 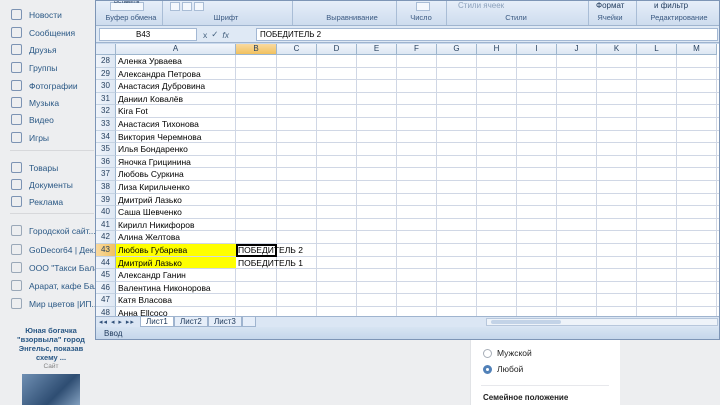 What do you see at coordinates (297, 49) in the screenshot?
I see `column-header: C` at bounding box center [297, 49].